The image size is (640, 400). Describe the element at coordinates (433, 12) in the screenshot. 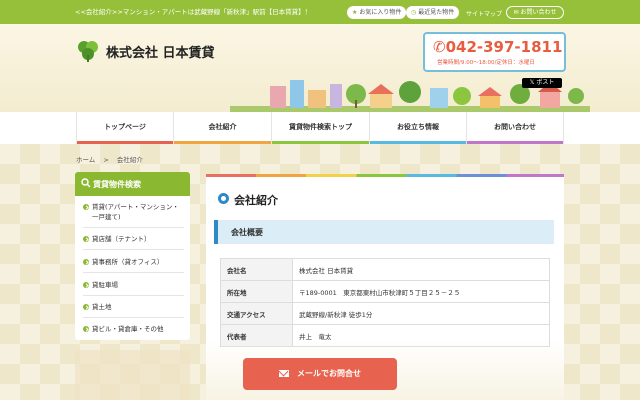

I see `recently-viewed-button: ◷ 最近見た物件` at that location.